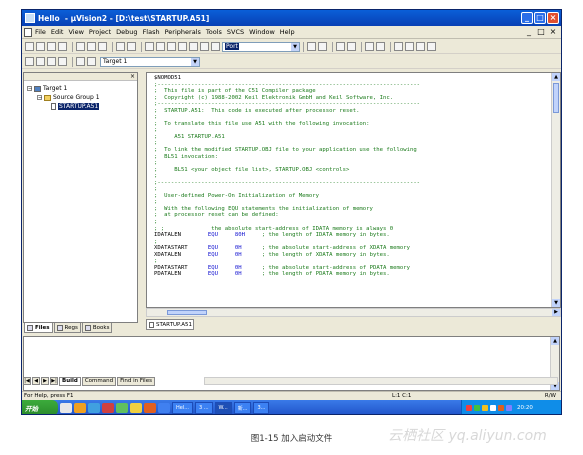  I want to click on scroll-down-icon: ▼, so click(556, 303).